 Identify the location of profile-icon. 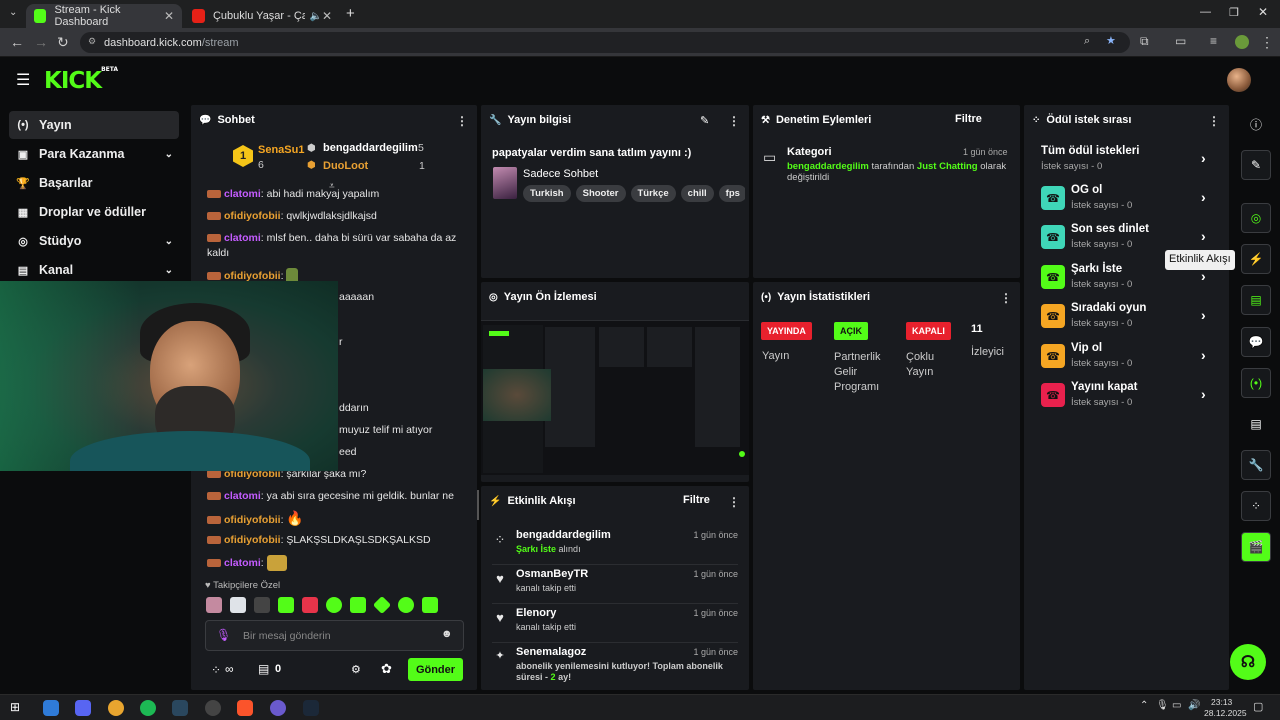
(1242, 42).